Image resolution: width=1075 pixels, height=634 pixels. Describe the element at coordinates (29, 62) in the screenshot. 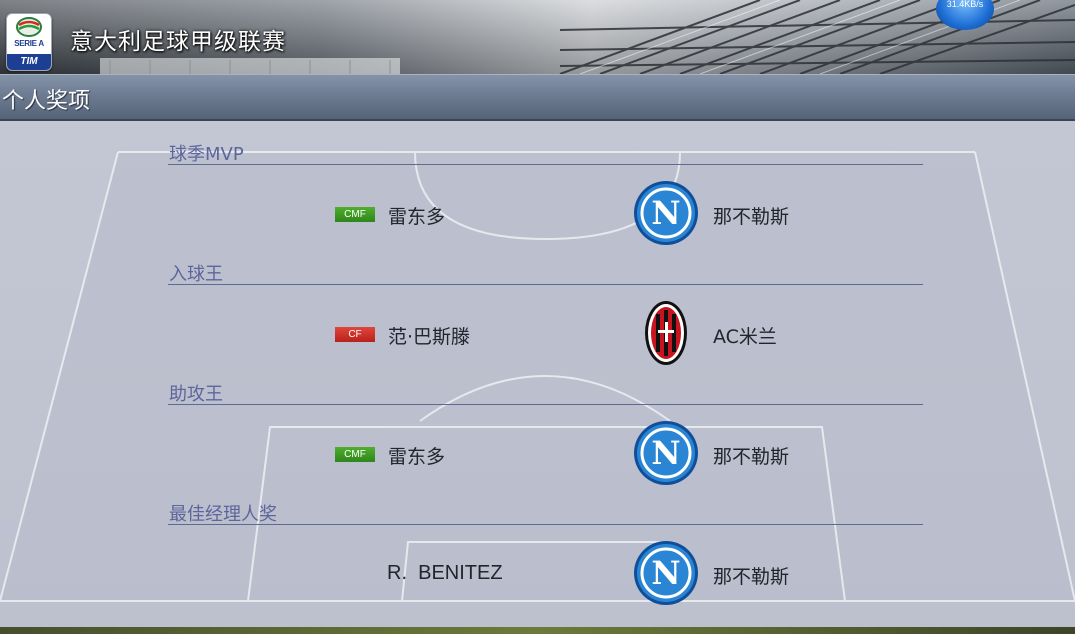

I see `tim-logo-text: TIM` at that location.